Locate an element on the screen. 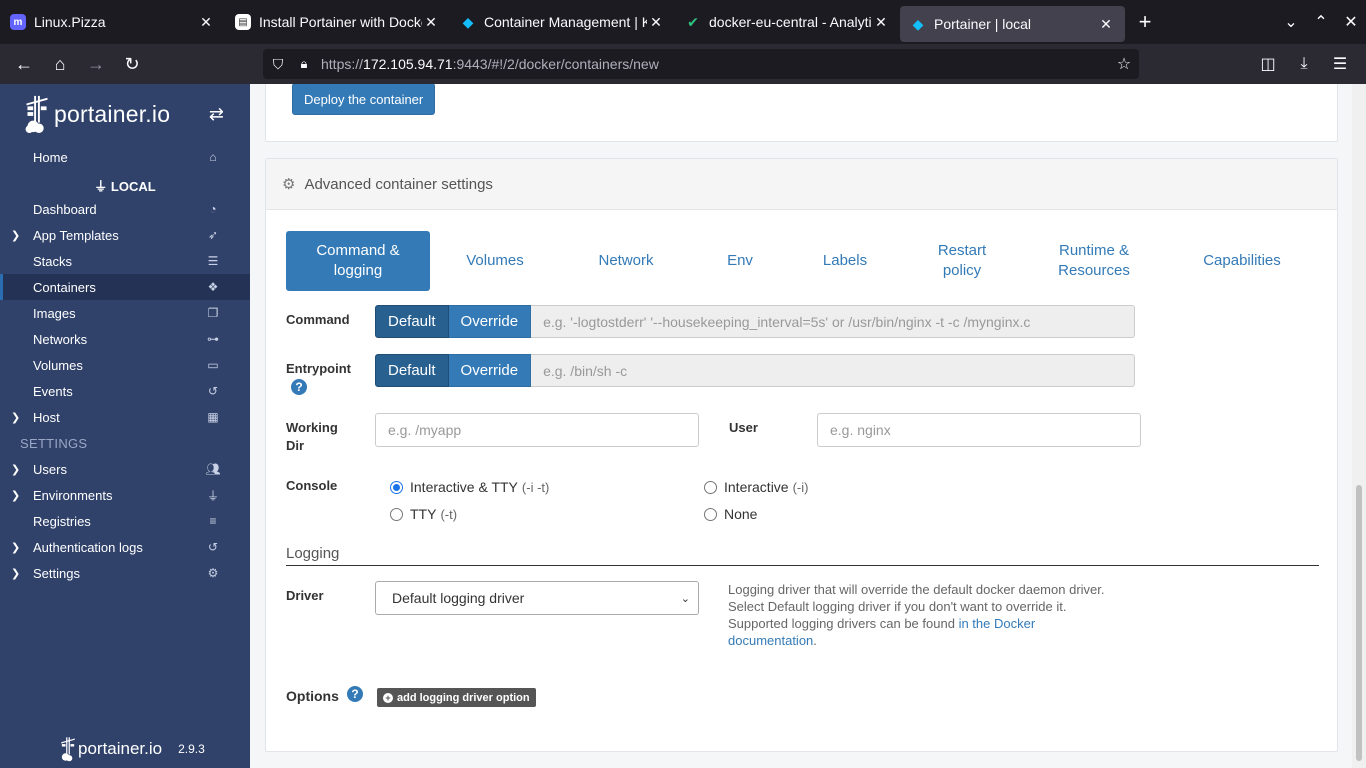 The width and height of the screenshot is (1366, 768). scrollbar-thumb is located at coordinates (1359, 623).